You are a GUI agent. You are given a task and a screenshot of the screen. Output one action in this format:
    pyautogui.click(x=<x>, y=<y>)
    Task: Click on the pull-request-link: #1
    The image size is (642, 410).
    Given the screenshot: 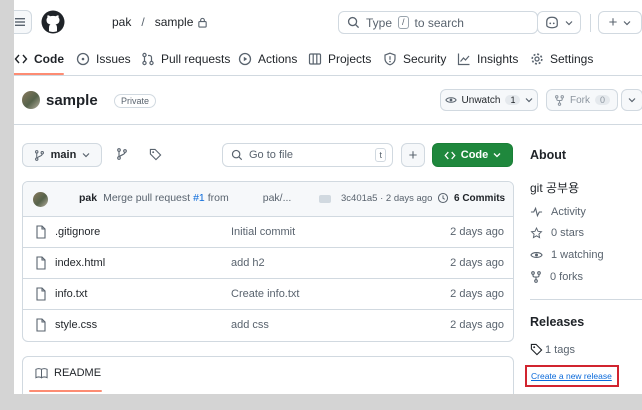 What is the action you would take?
    pyautogui.click(x=199, y=198)
    